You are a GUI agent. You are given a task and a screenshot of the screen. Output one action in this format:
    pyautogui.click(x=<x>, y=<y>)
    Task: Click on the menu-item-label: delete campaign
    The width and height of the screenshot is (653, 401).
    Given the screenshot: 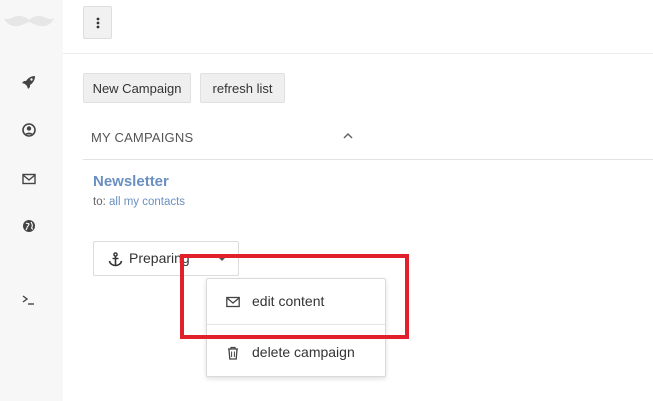 What is the action you would take?
    pyautogui.click(x=303, y=352)
    